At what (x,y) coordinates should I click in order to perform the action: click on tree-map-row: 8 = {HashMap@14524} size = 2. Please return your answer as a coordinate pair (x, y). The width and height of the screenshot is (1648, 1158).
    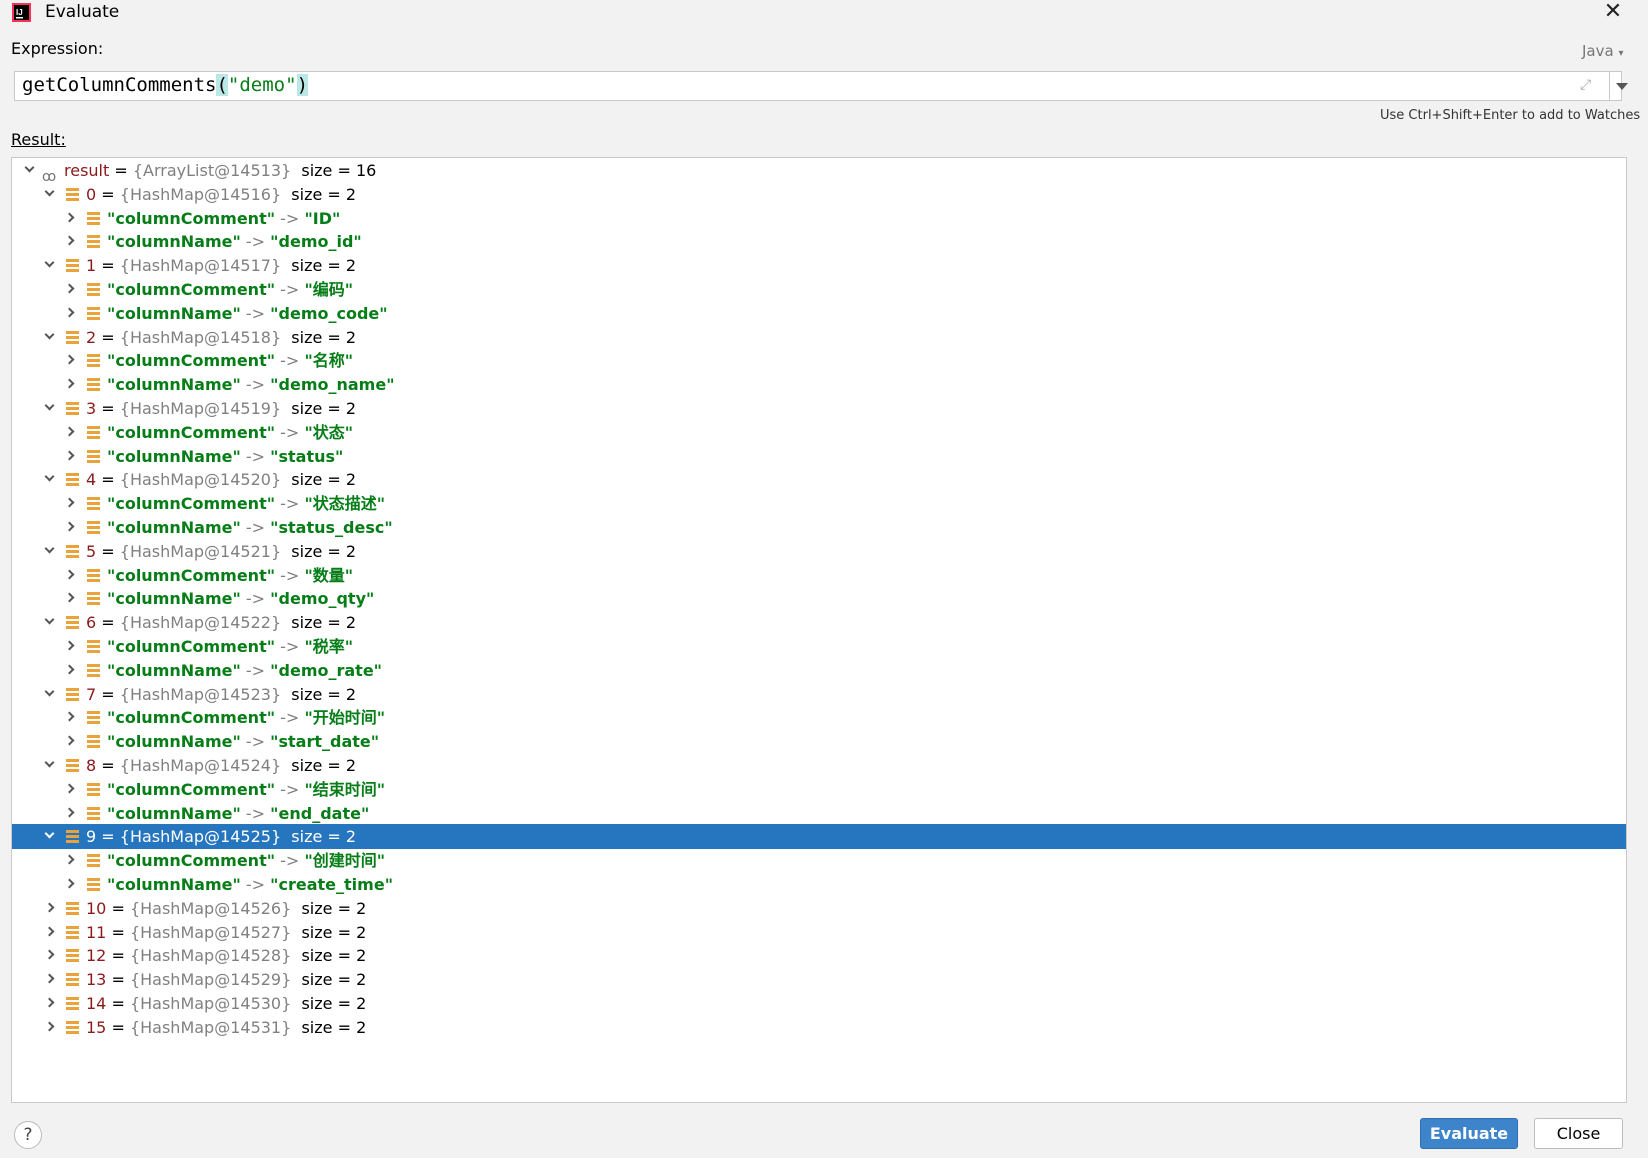
    Looking at the image, I should click on (819, 765).